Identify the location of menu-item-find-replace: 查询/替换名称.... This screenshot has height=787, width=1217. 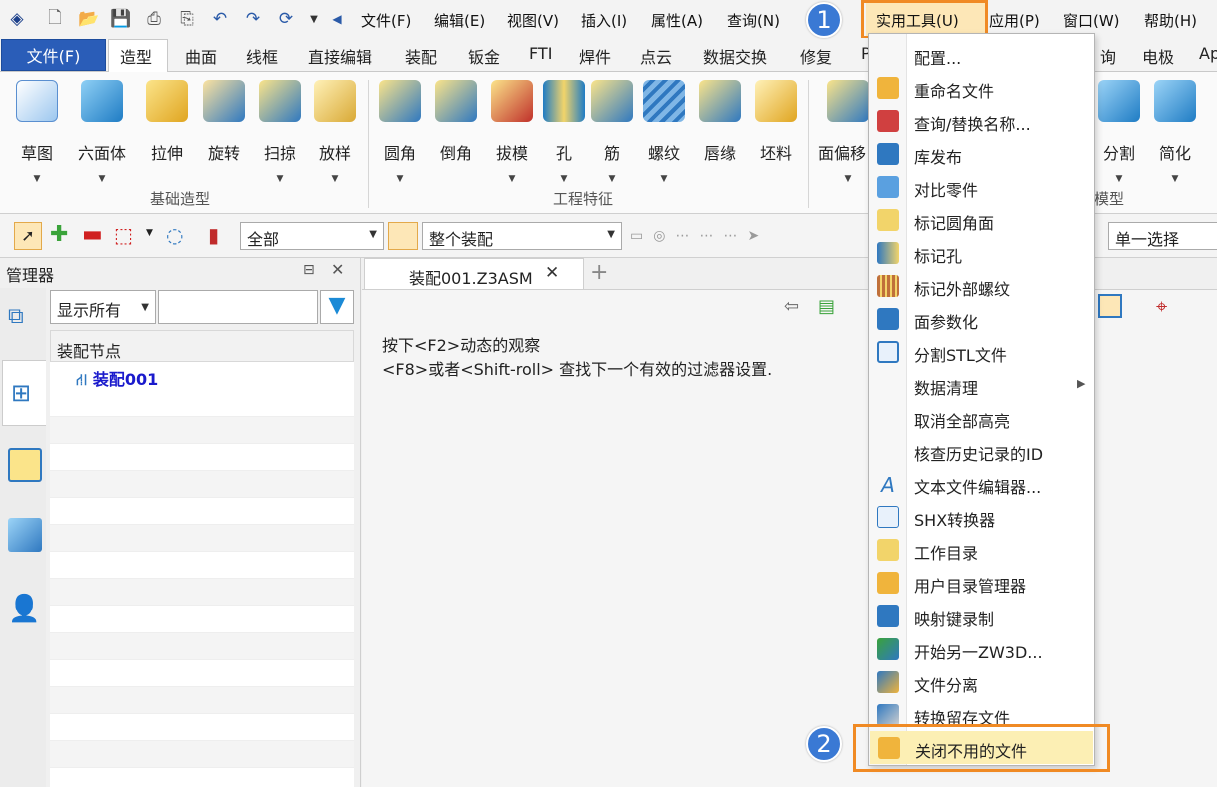
(981, 120).